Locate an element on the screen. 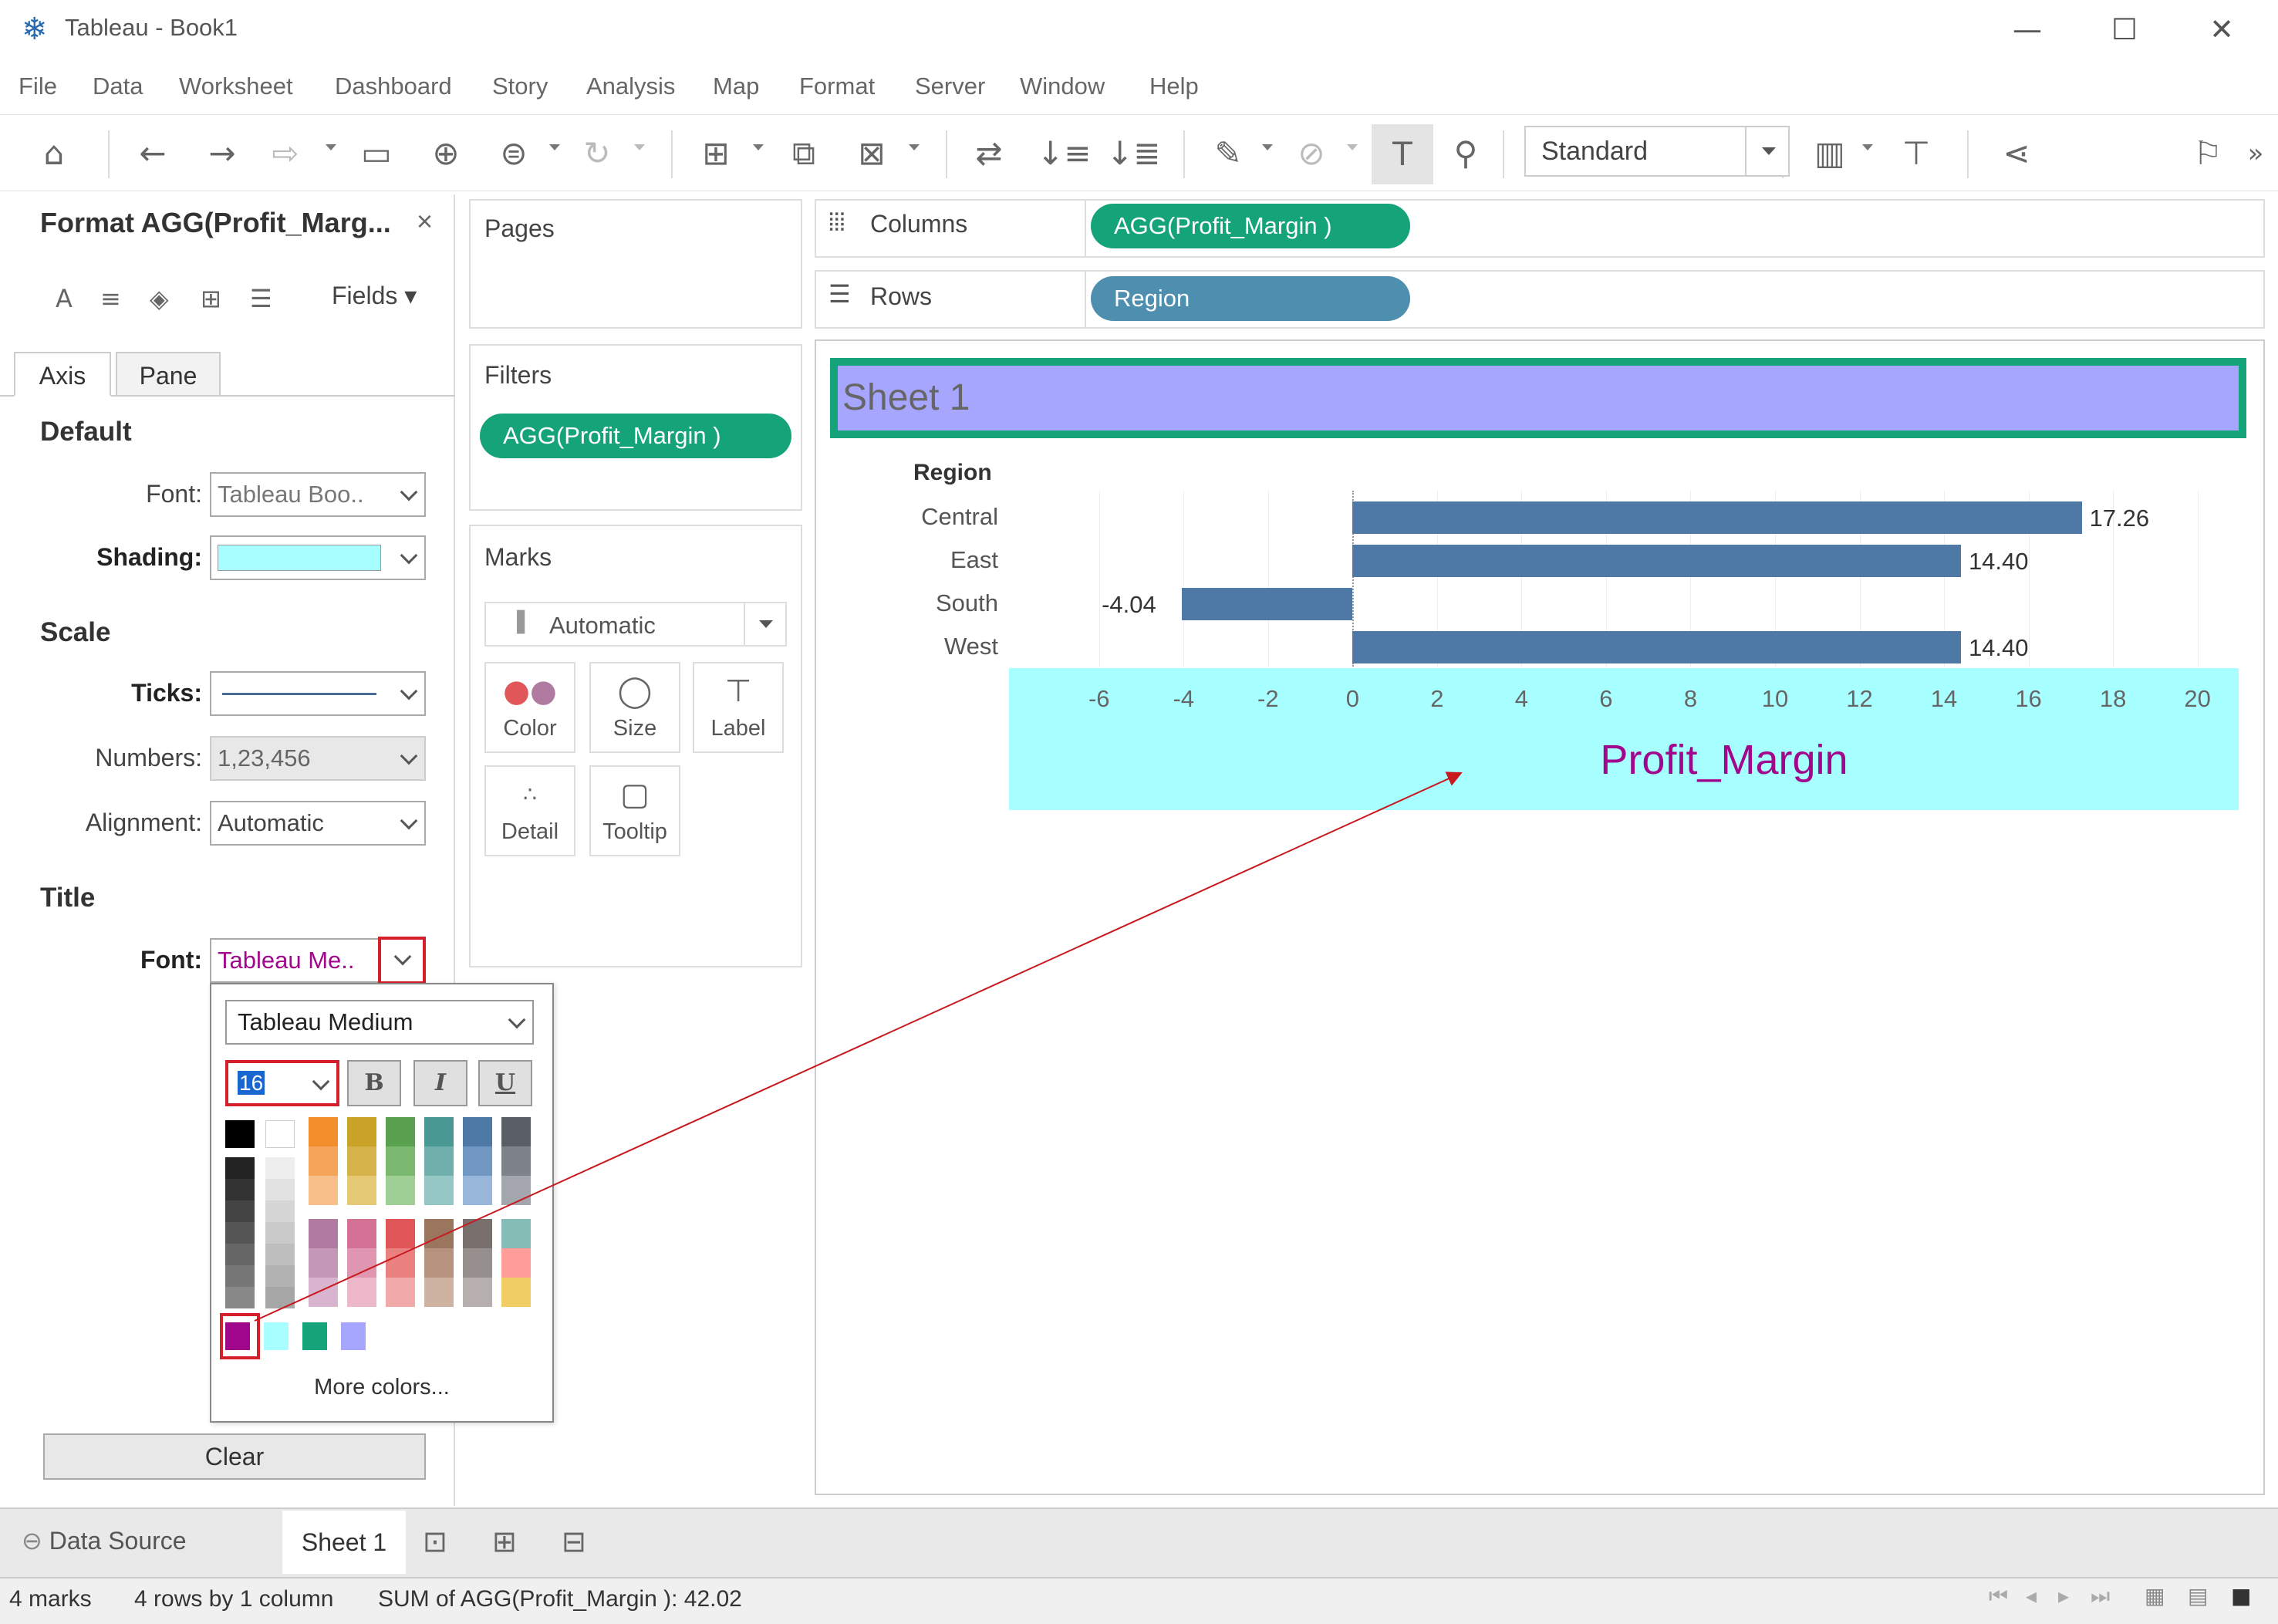 The height and width of the screenshot is (1624, 2278). prev-page-icon: ◂ is located at coordinates (2031, 1596).